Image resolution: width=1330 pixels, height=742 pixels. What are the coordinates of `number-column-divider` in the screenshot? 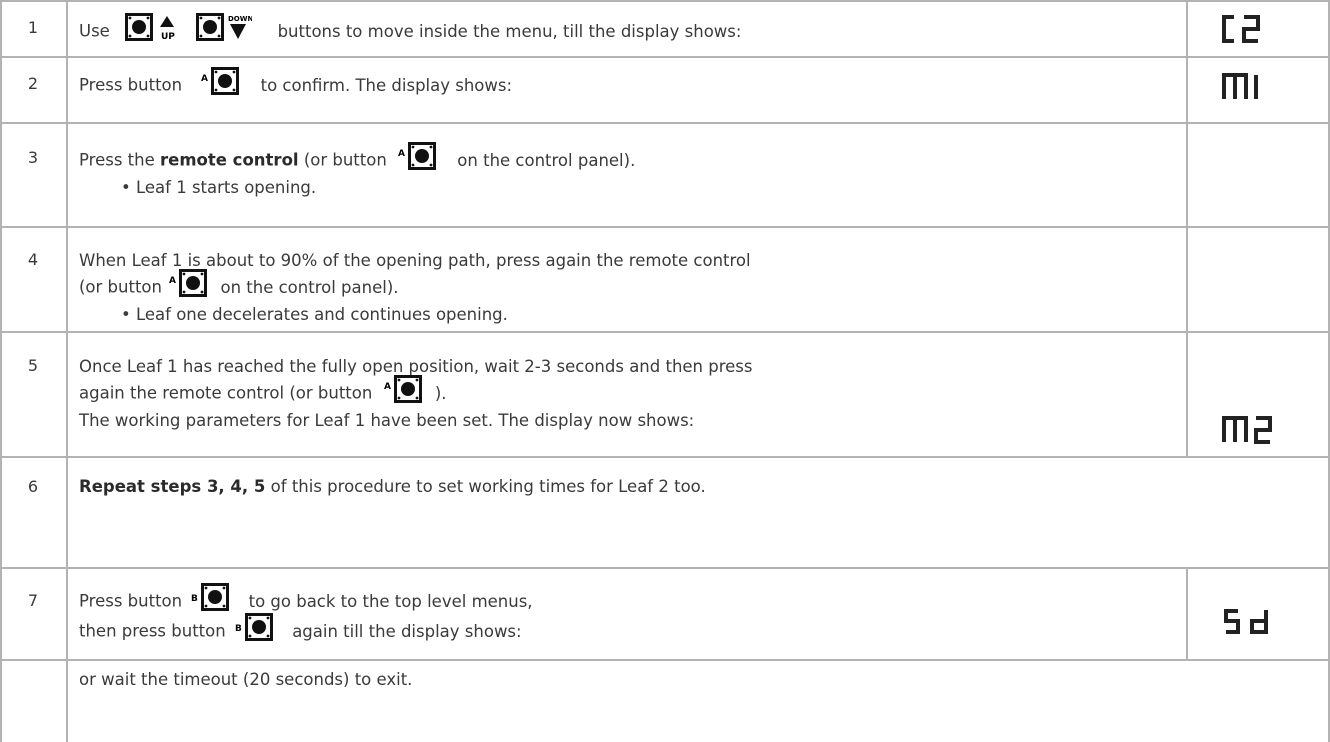 It's located at (67, 371).